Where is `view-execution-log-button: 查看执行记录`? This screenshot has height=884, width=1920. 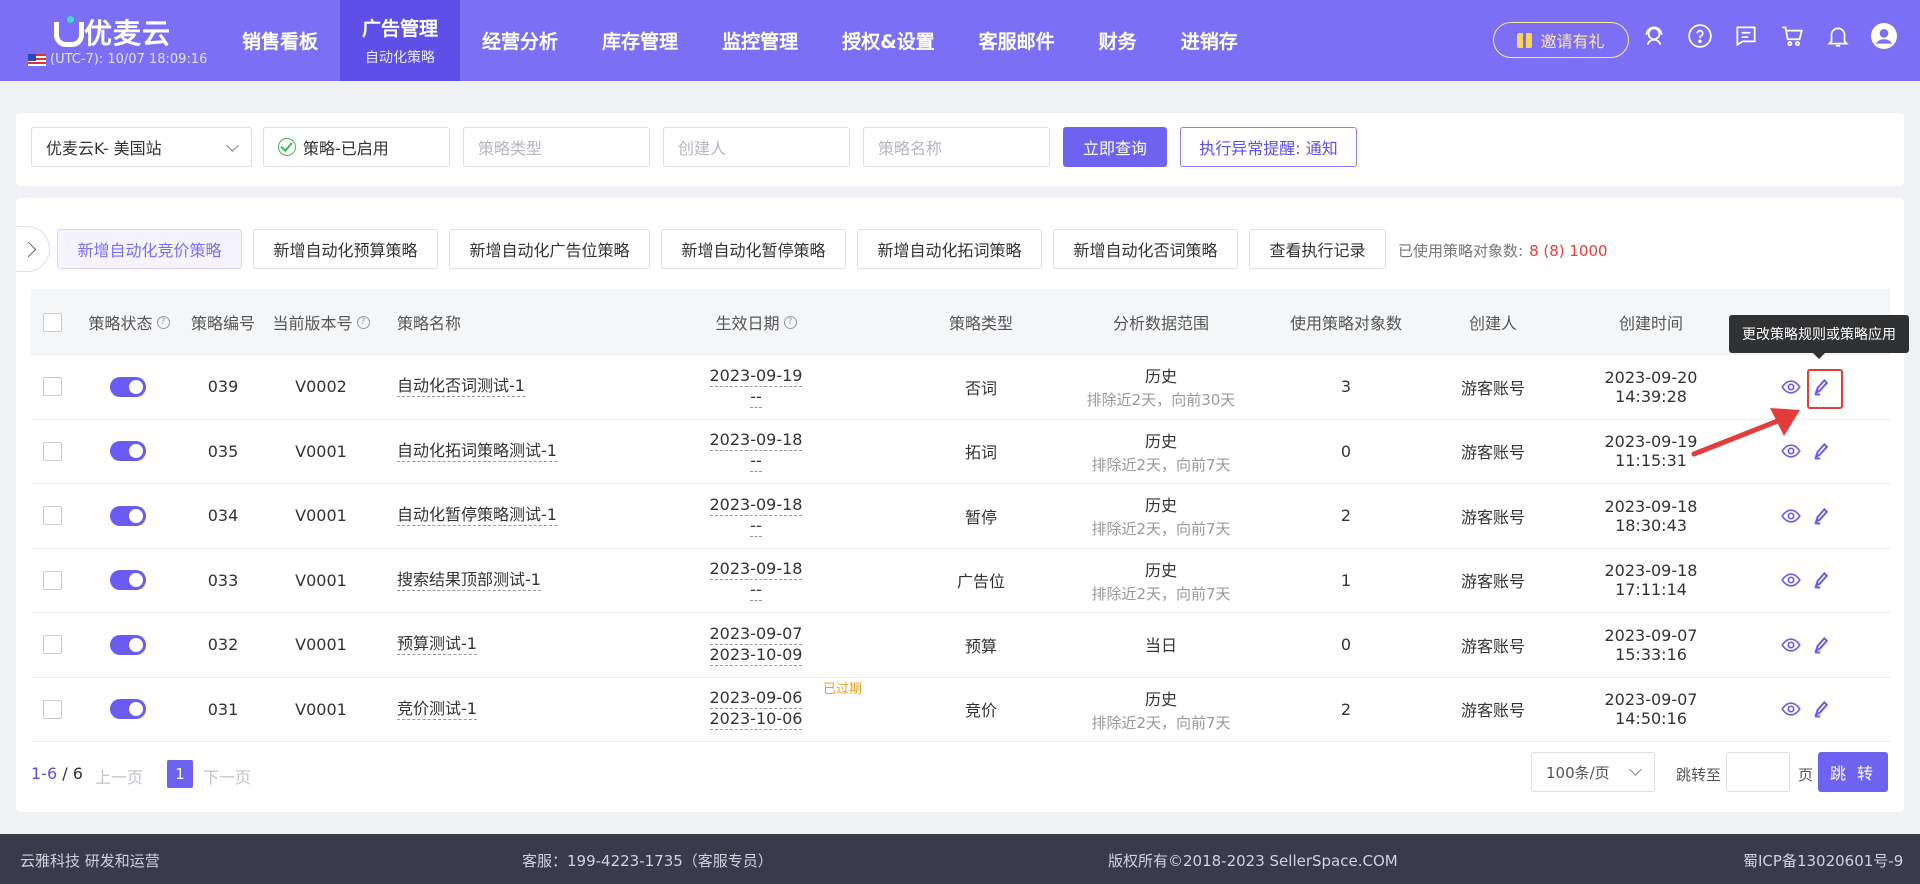 view-execution-log-button: 查看执行记录 is located at coordinates (1317, 249).